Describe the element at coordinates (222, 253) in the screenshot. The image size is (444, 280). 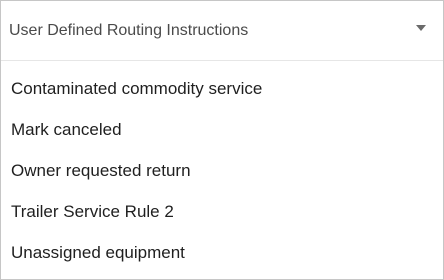
I see `option-unassigned-equipment: Unassigned equipment` at that location.